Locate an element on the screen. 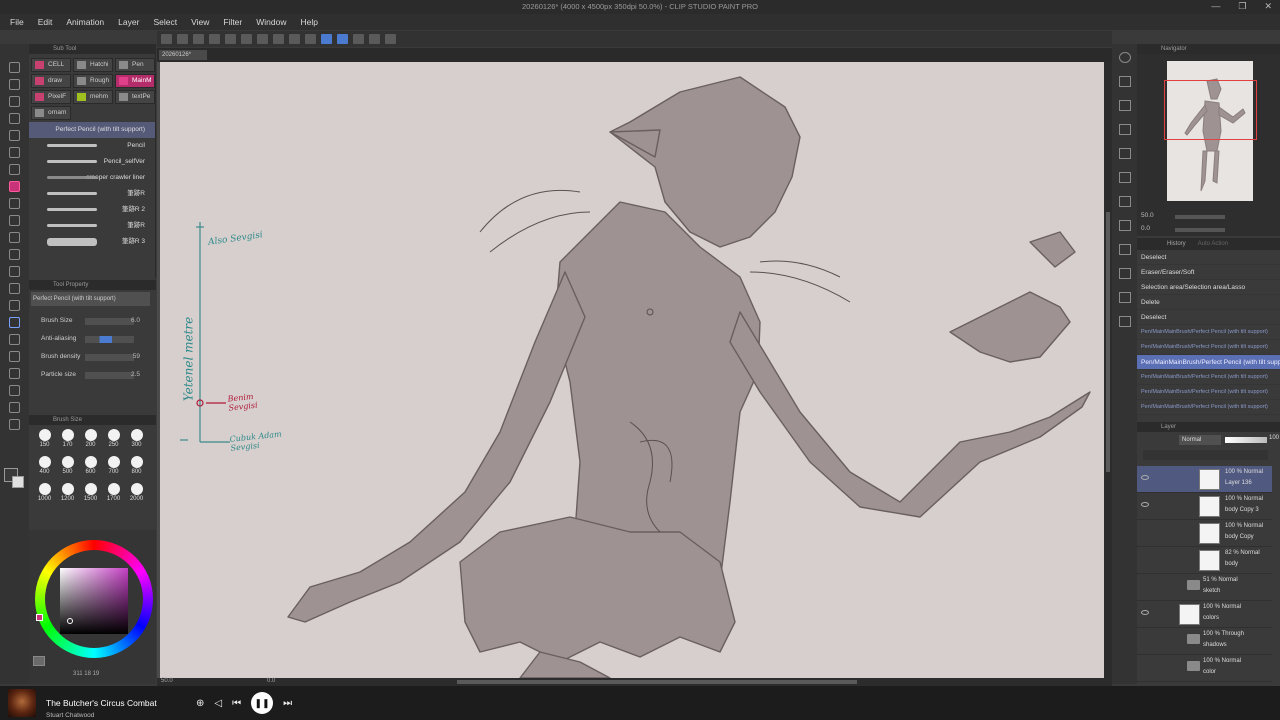  deselect-icon is located at coordinates (294, 39).